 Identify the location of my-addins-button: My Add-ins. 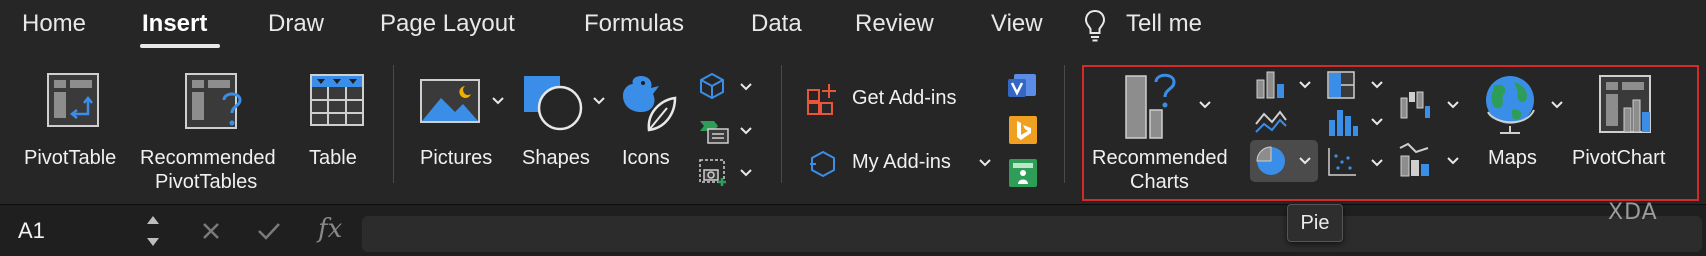
(901, 164).